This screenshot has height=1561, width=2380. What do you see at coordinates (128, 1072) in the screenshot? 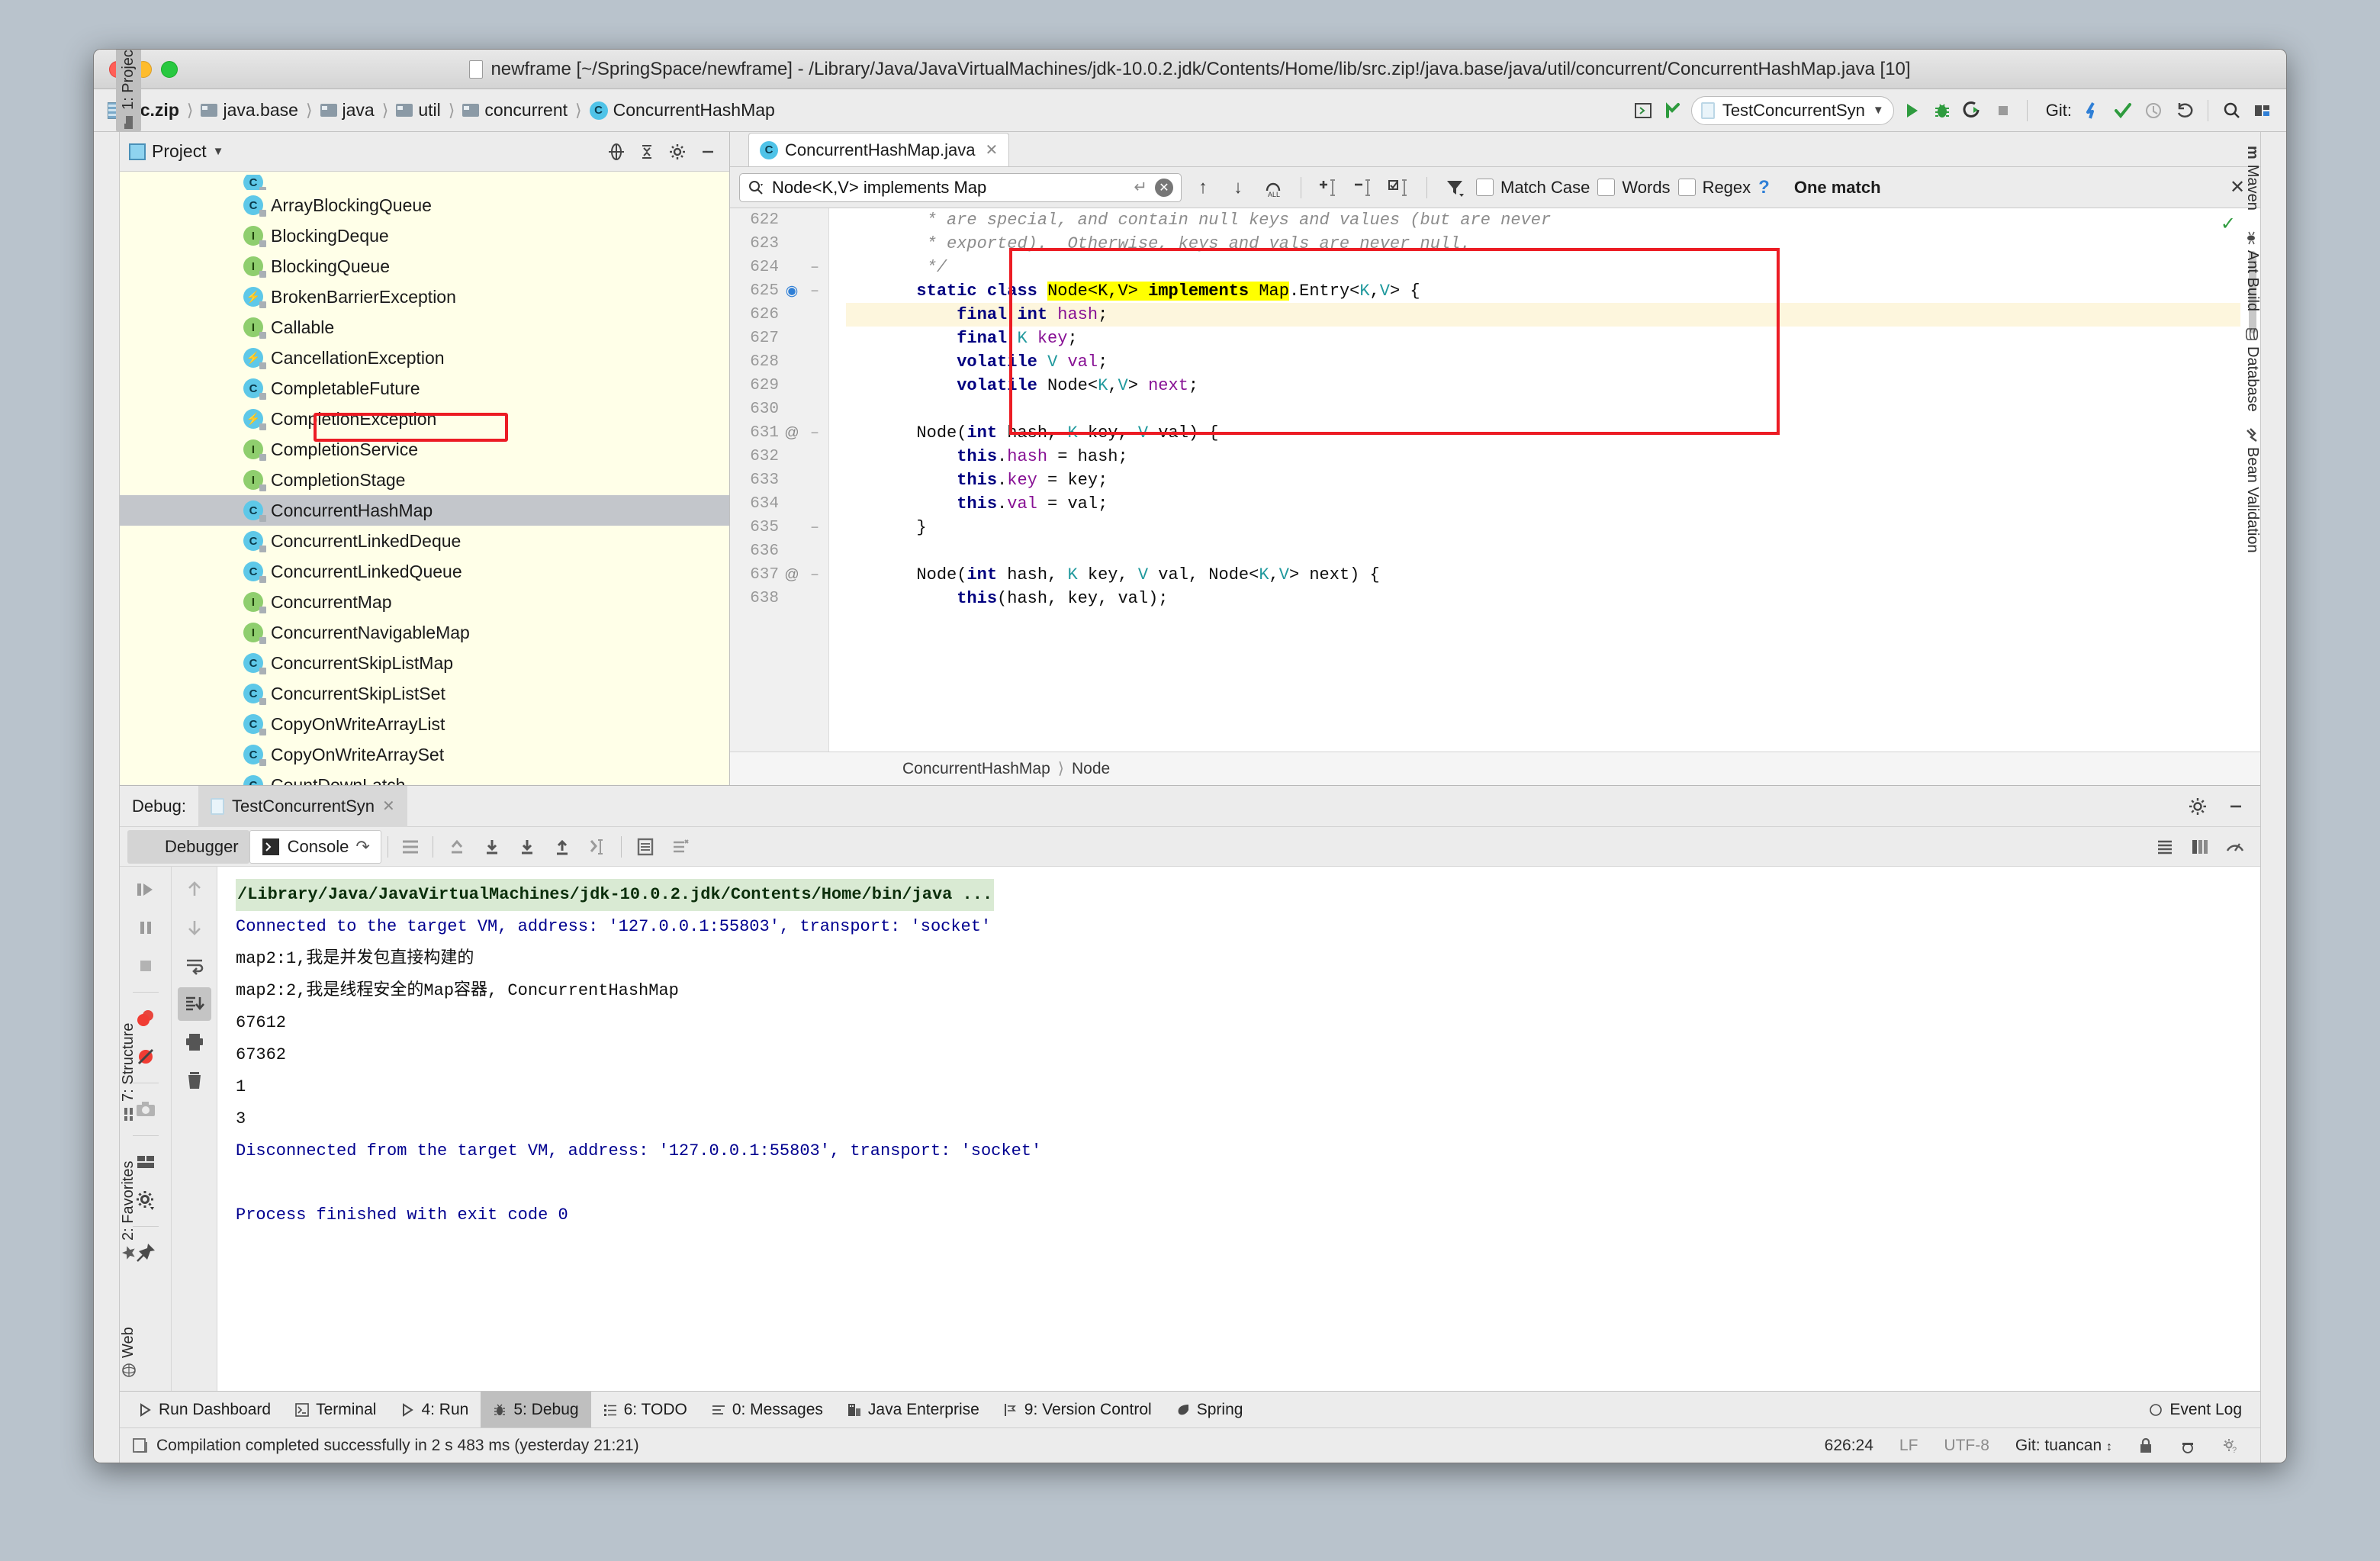
I see `sidebar-item-structure: 7: Structure` at bounding box center [128, 1072].